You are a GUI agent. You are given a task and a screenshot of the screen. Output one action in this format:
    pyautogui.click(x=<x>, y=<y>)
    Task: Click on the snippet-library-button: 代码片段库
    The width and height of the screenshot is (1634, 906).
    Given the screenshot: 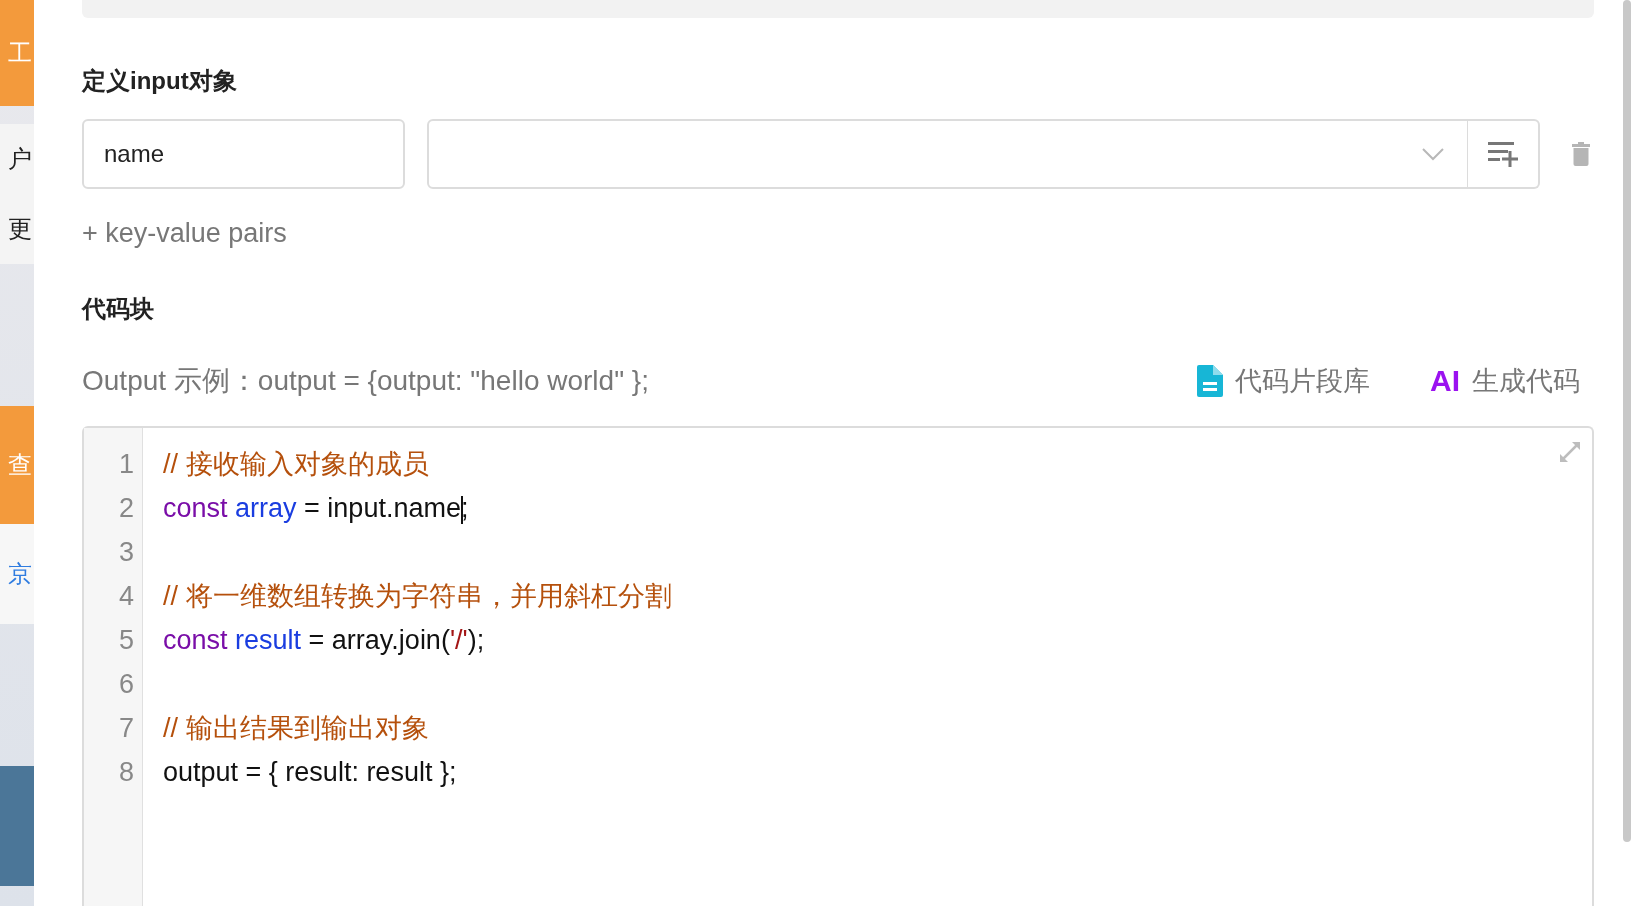 What is the action you would take?
    pyautogui.click(x=1283, y=381)
    